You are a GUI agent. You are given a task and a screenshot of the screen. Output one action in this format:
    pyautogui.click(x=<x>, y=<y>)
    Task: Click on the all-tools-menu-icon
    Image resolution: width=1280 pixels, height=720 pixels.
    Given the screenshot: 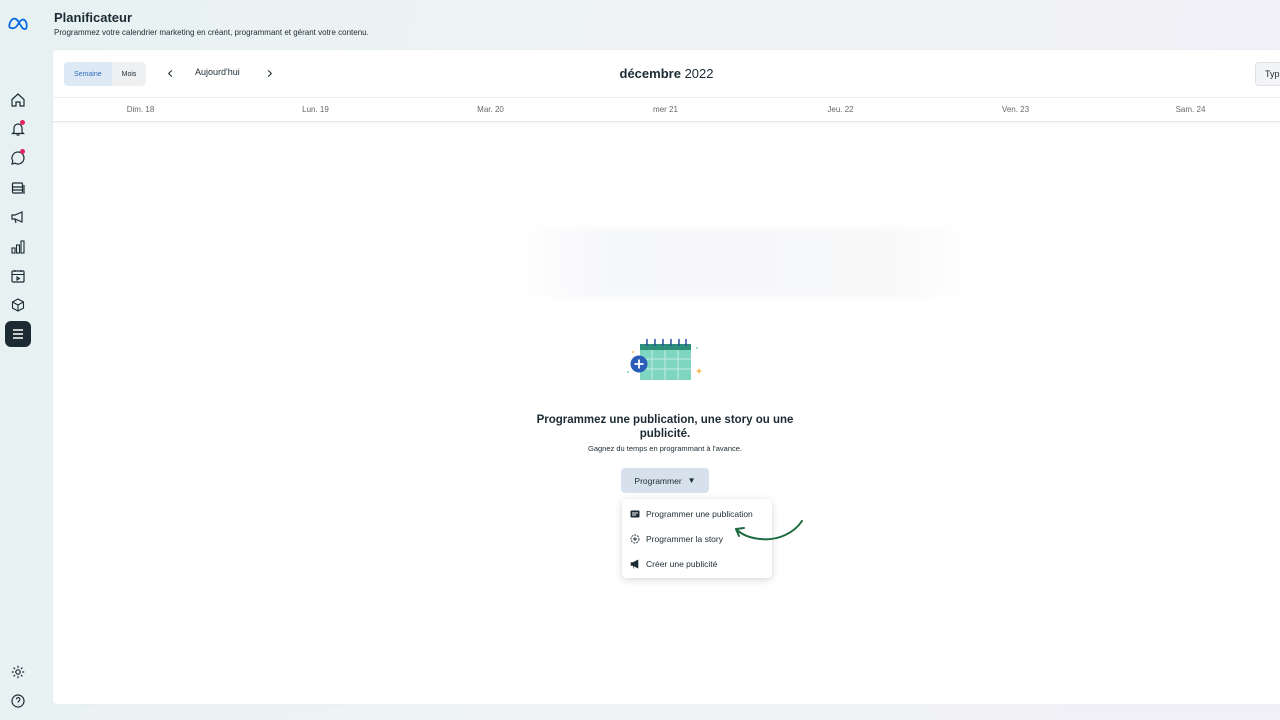 What is the action you would take?
    pyautogui.click(x=18, y=334)
    